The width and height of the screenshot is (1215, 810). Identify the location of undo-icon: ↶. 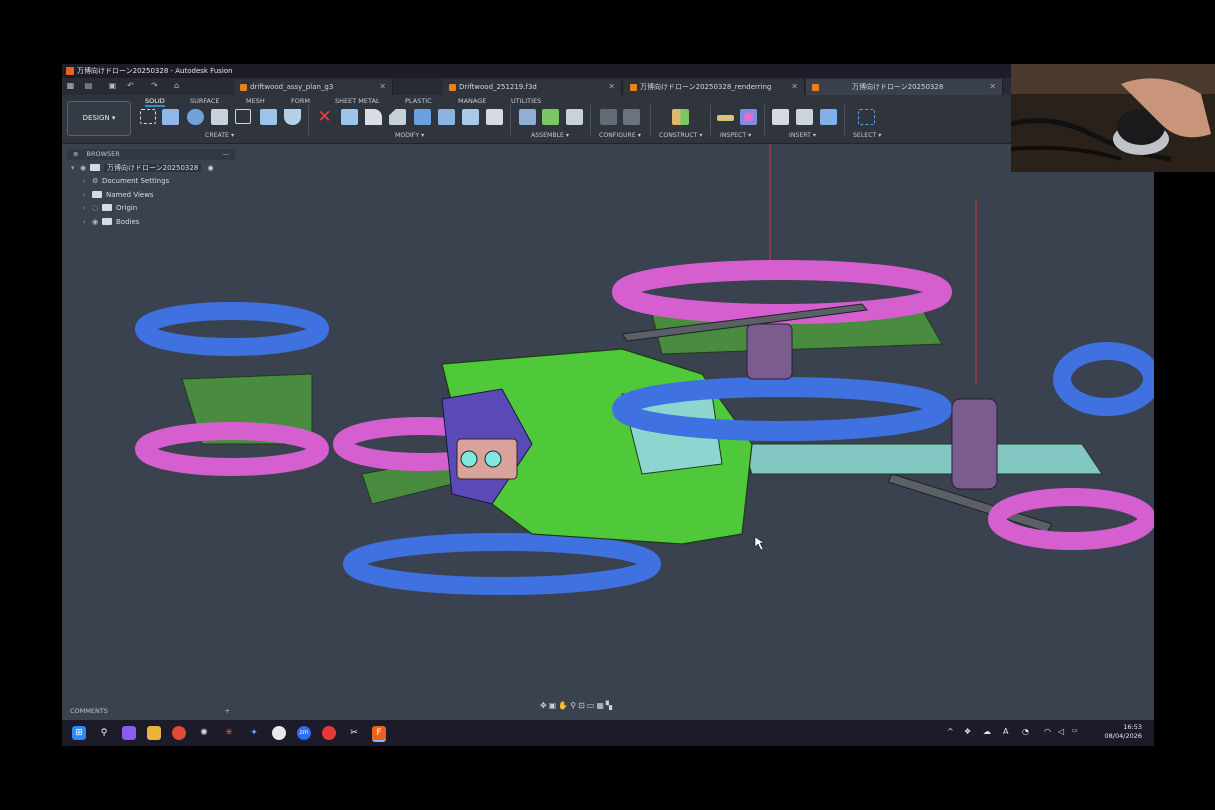
(130, 85).